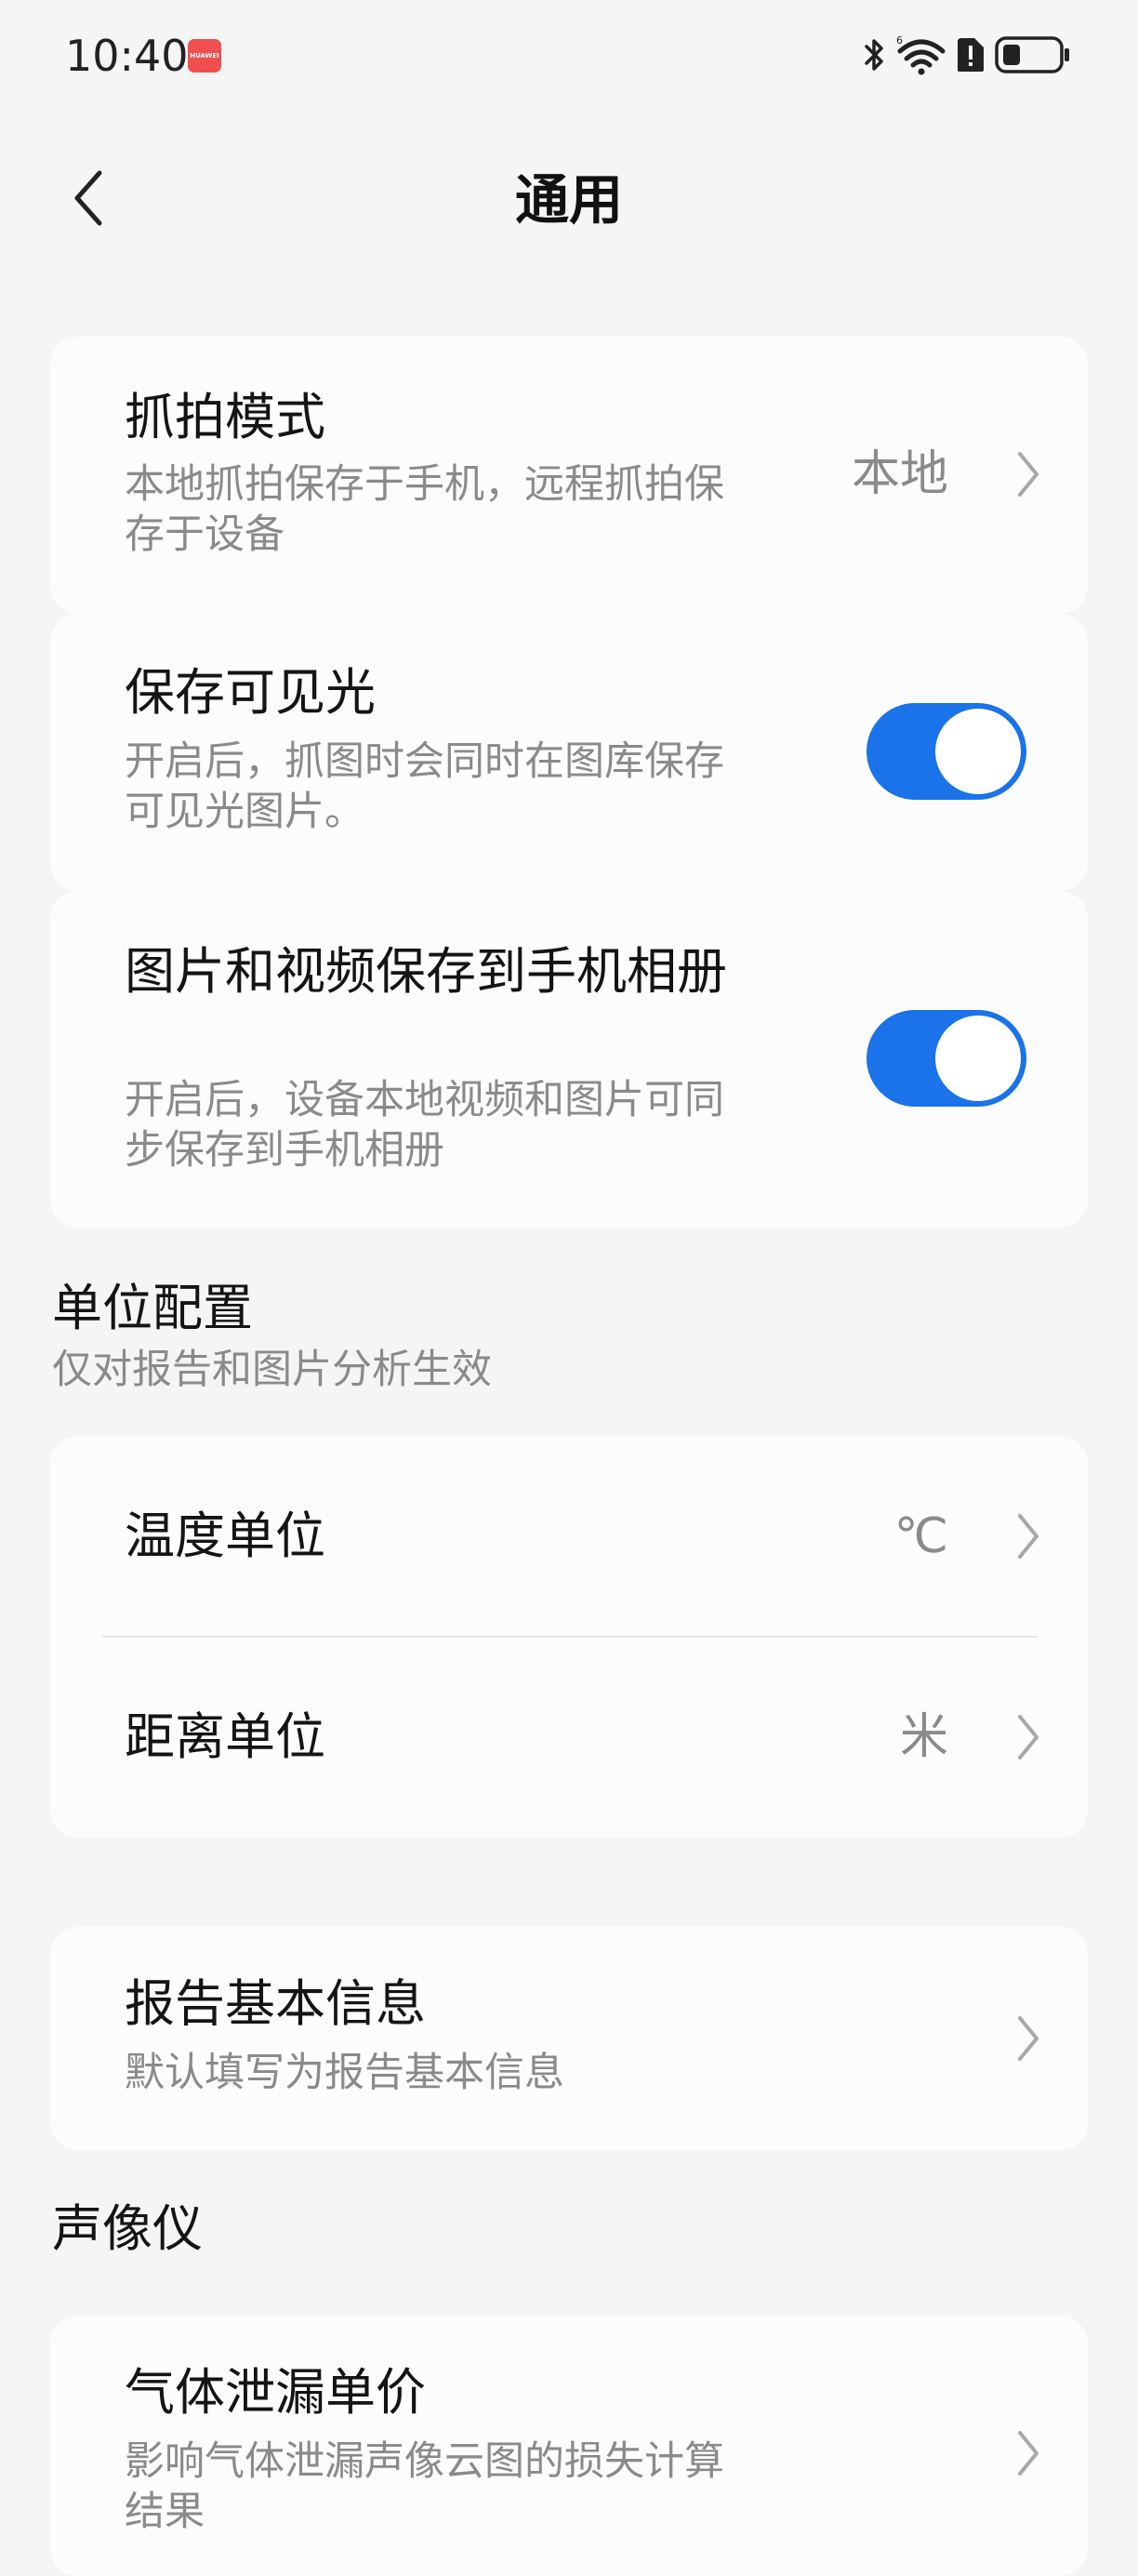  What do you see at coordinates (424, 509) in the screenshot?
I see `capture-mode-description: 本地抓拍保存于手机，远程抓拍保存于设备` at bounding box center [424, 509].